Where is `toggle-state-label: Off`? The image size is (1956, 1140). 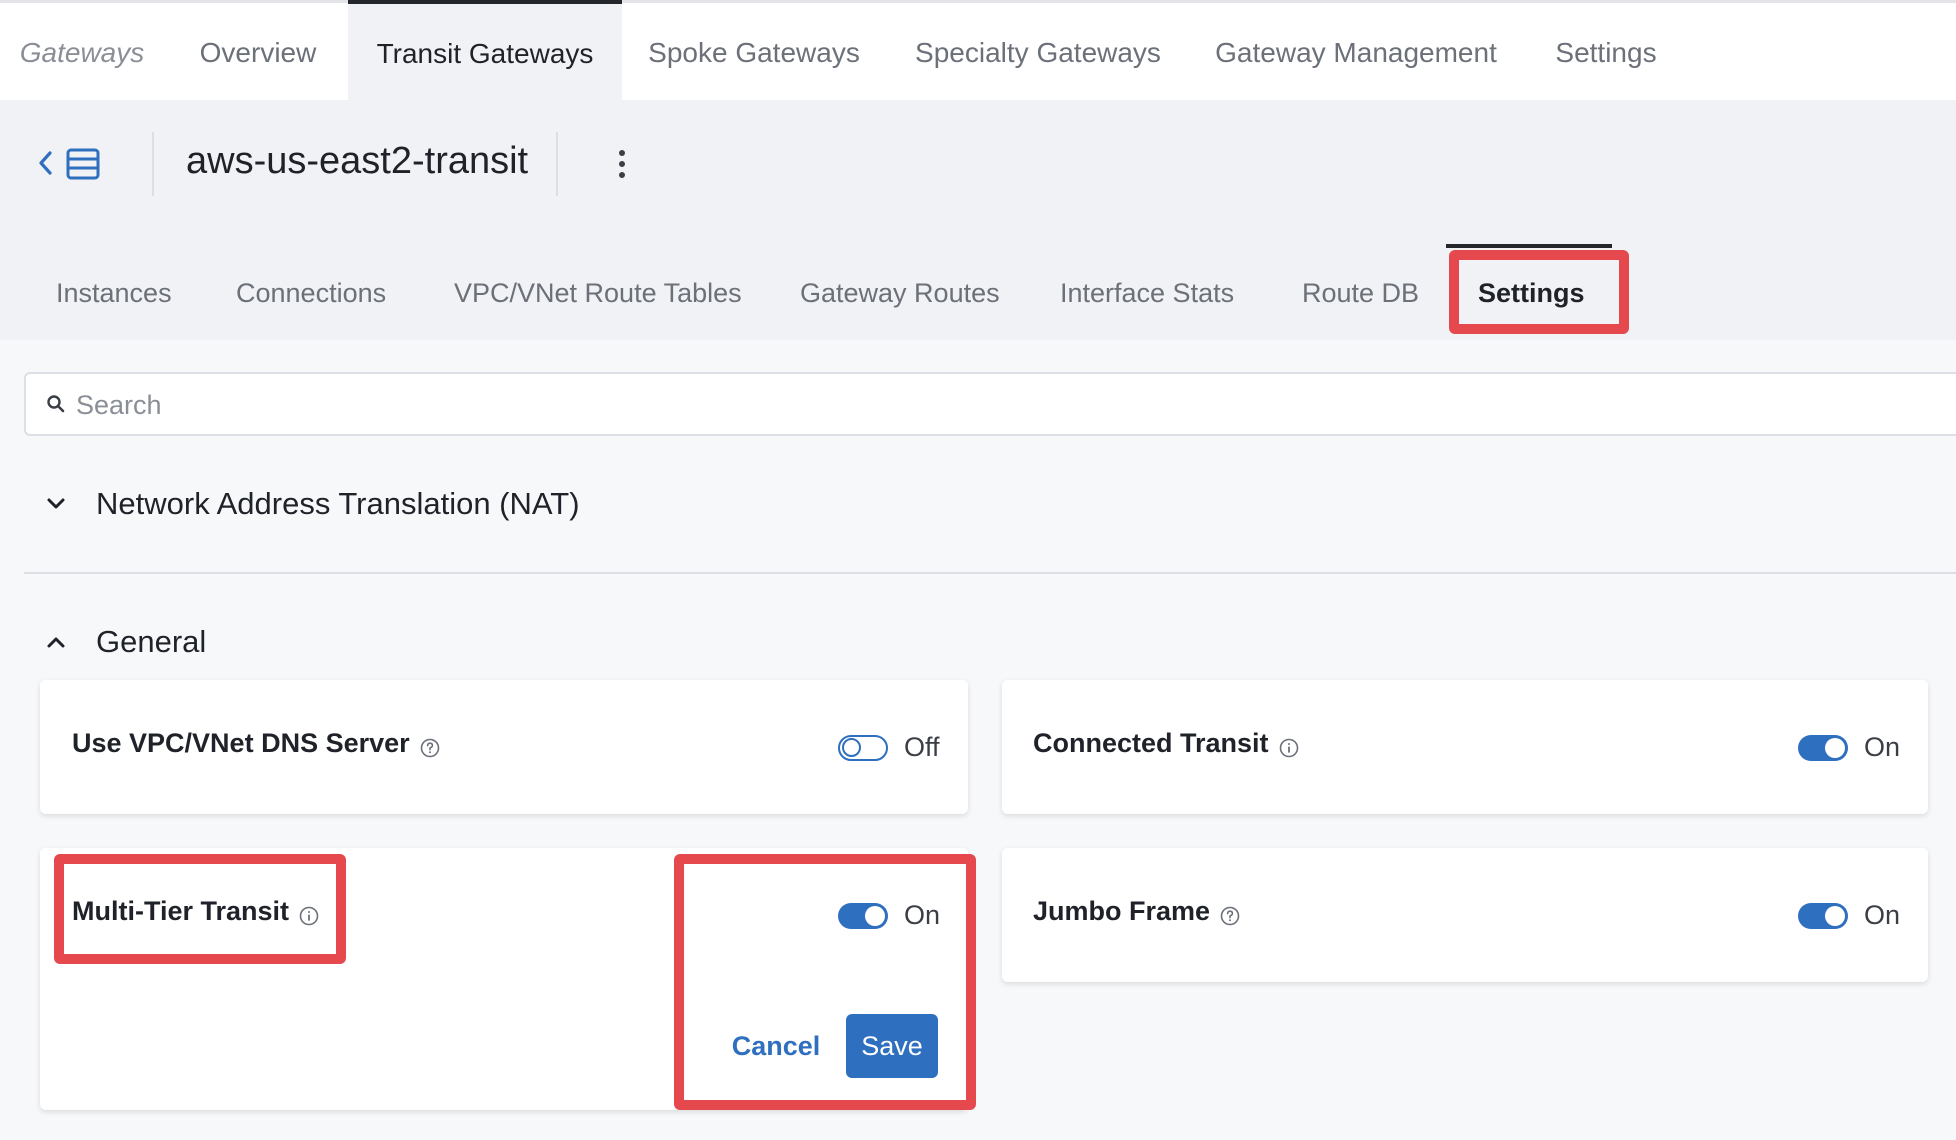
toggle-state-label: Off is located at coordinates (922, 747).